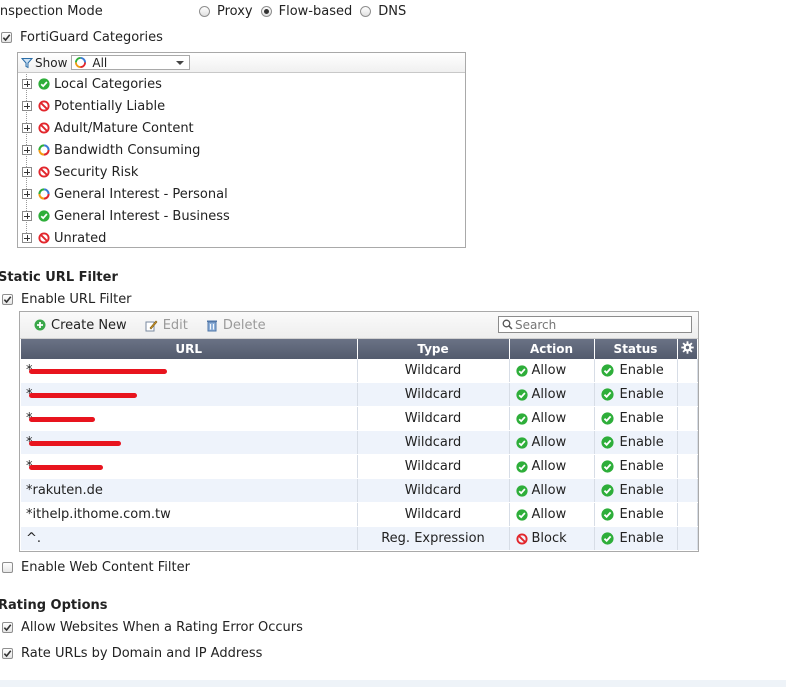 This screenshot has width=786, height=687. What do you see at coordinates (7, 627) in the screenshot?
I see `rating-error-checkbox` at bounding box center [7, 627].